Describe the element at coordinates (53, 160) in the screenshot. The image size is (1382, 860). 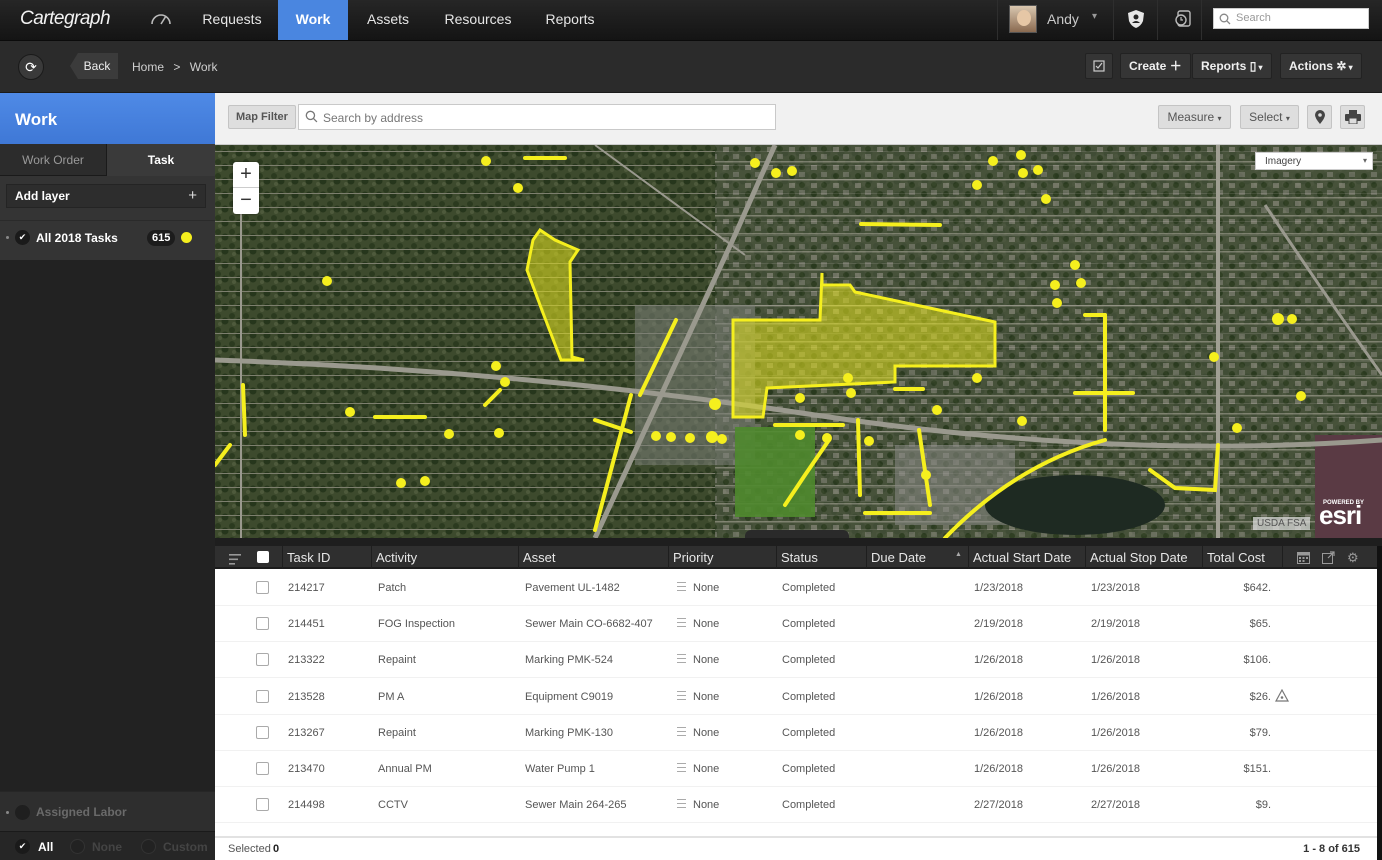
I see `tab-work-order: Work Order` at that location.